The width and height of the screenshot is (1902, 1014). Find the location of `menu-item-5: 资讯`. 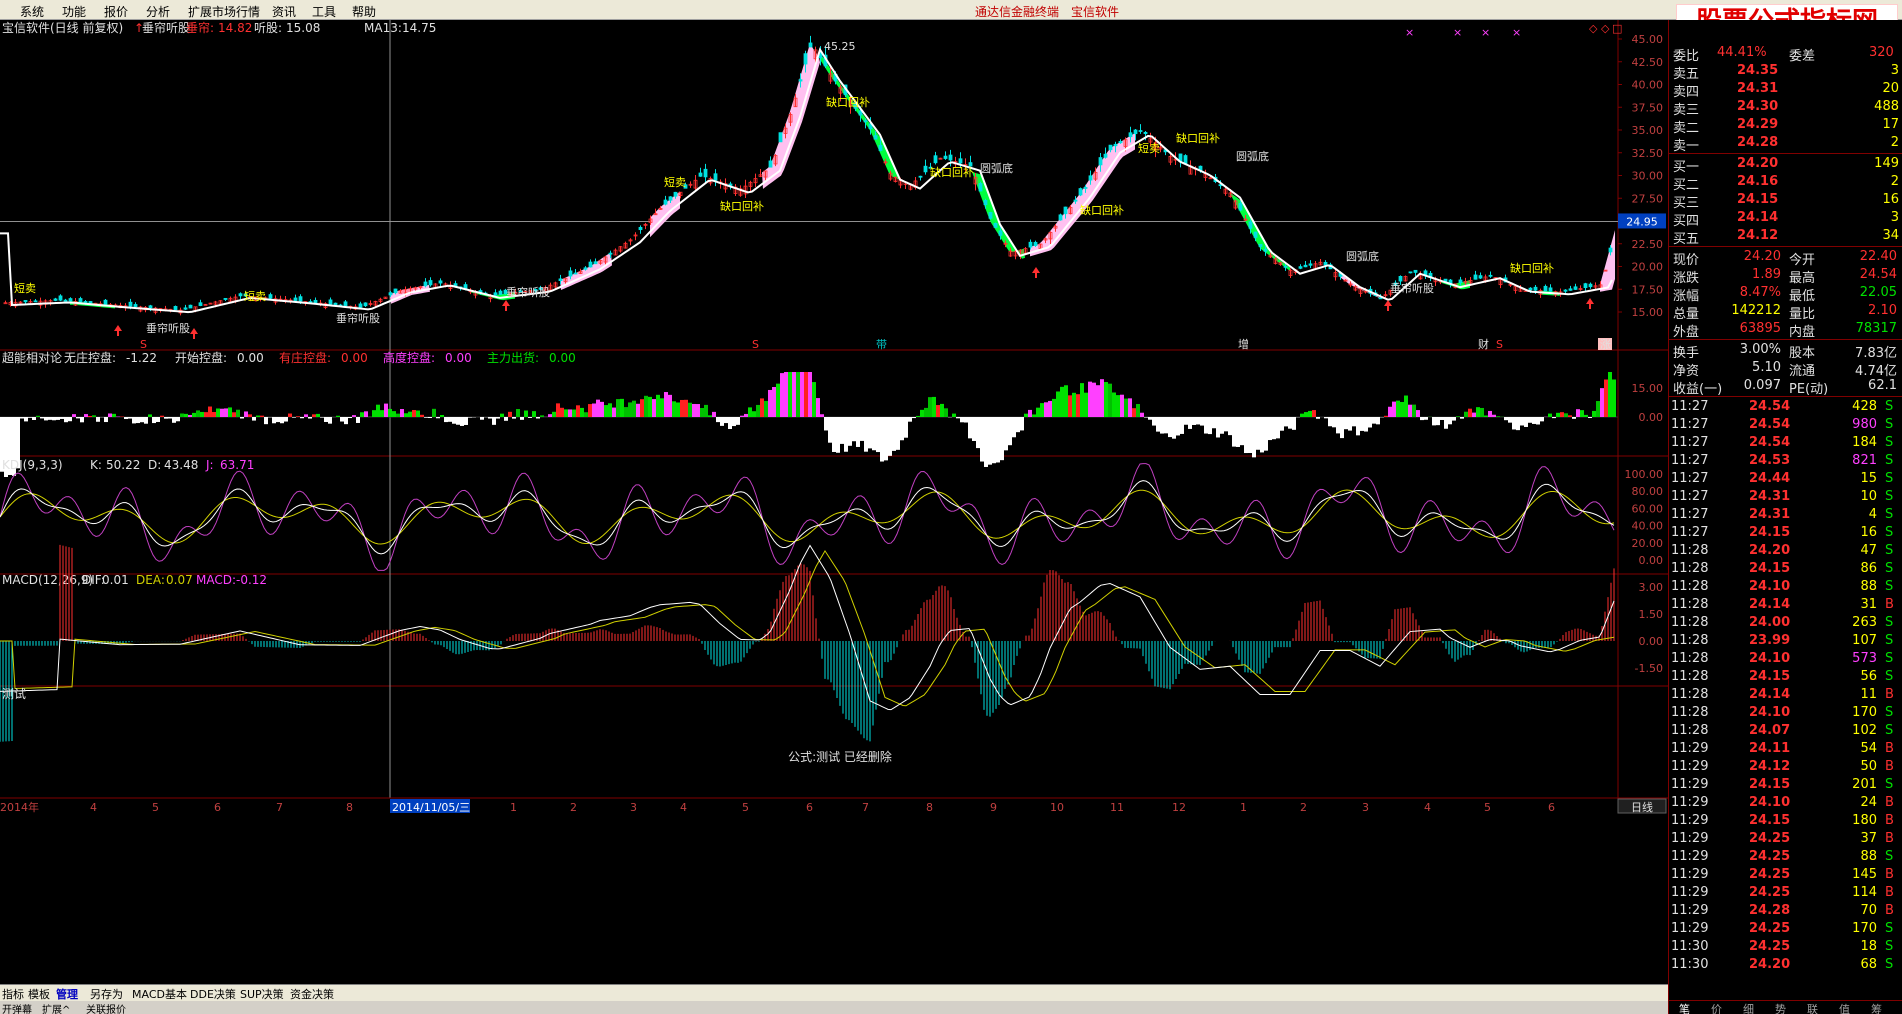

menu-item-5: 资讯 is located at coordinates (284, 11).